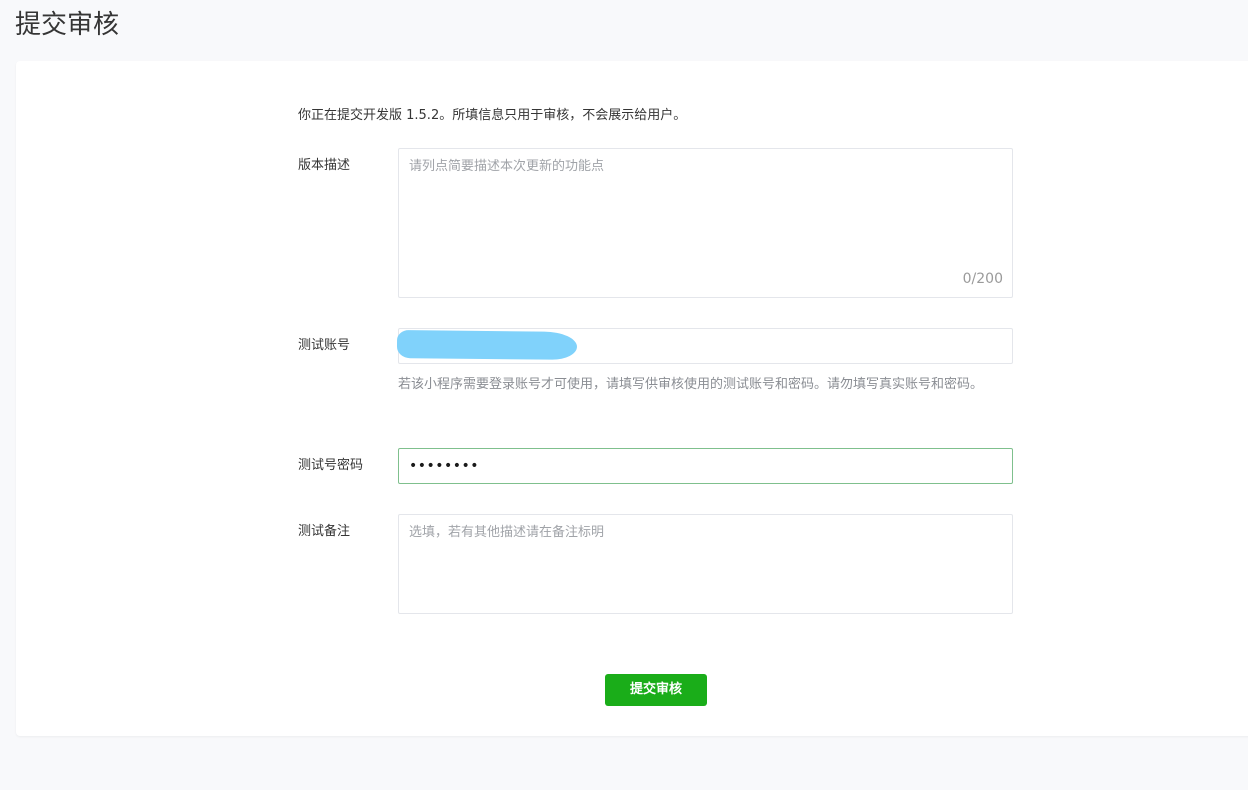 Image resolution: width=1248 pixels, height=790 pixels. Describe the element at coordinates (705, 223) in the screenshot. I see `version-description-textarea: 请列点简要描述本次更新的功能点 0/200` at that location.